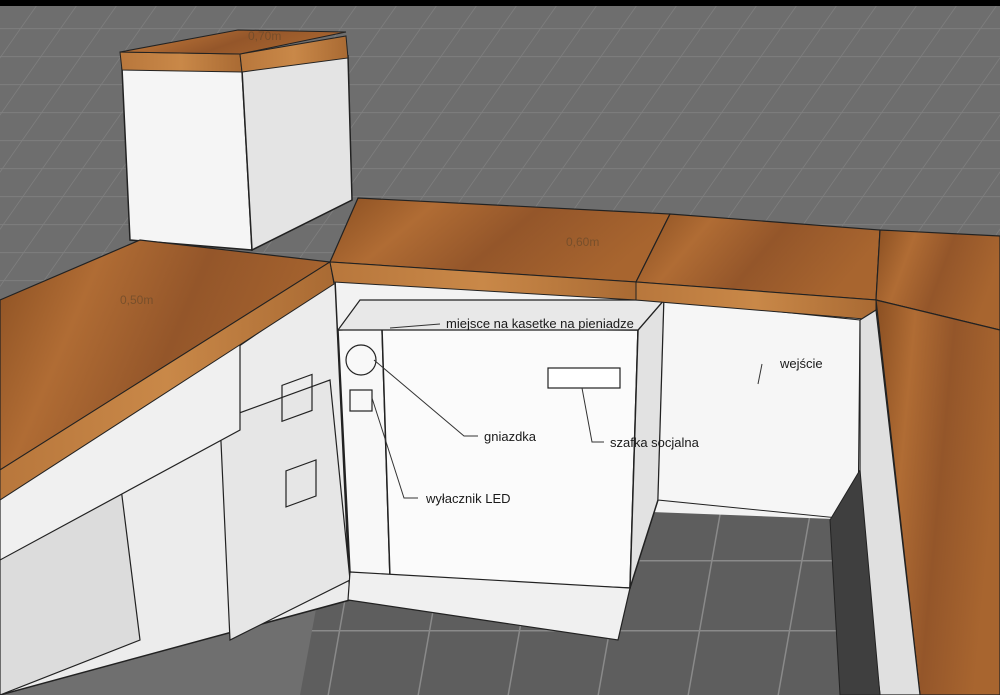  Describe the element at coordinates (468, 498) in the screenshot. I see `label-led-switch: wyłacznik LED` at that location.